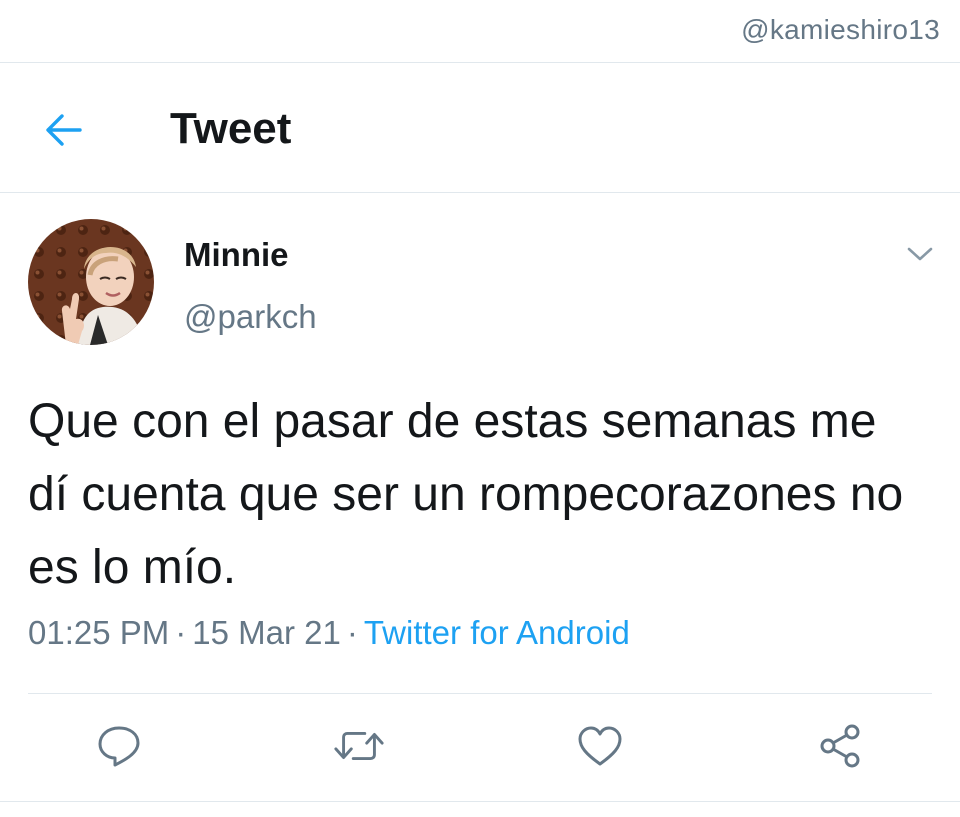 The width and height of the screenshot is (960, 817). I want to click on tweet-date: 15 Mar 21, so click(266, 632).